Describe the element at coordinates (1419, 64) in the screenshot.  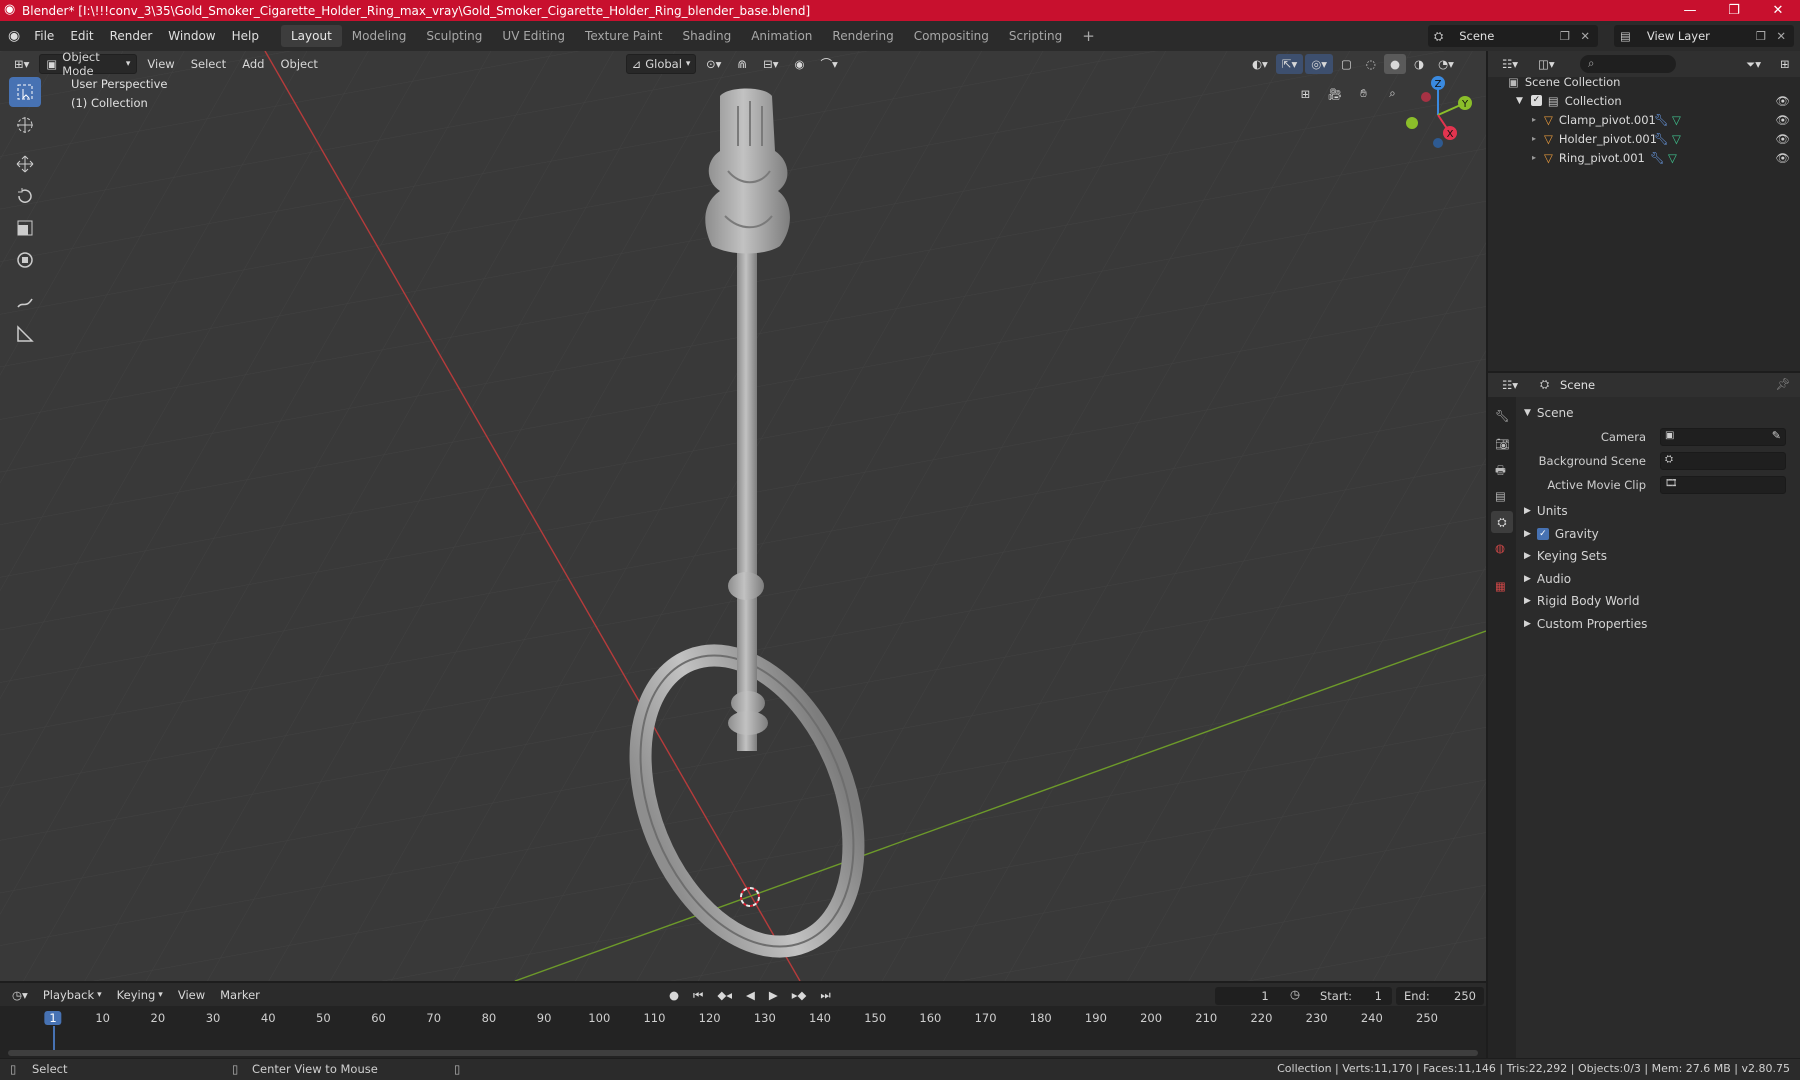
I see `material-shading-icon: ◑` at that location.